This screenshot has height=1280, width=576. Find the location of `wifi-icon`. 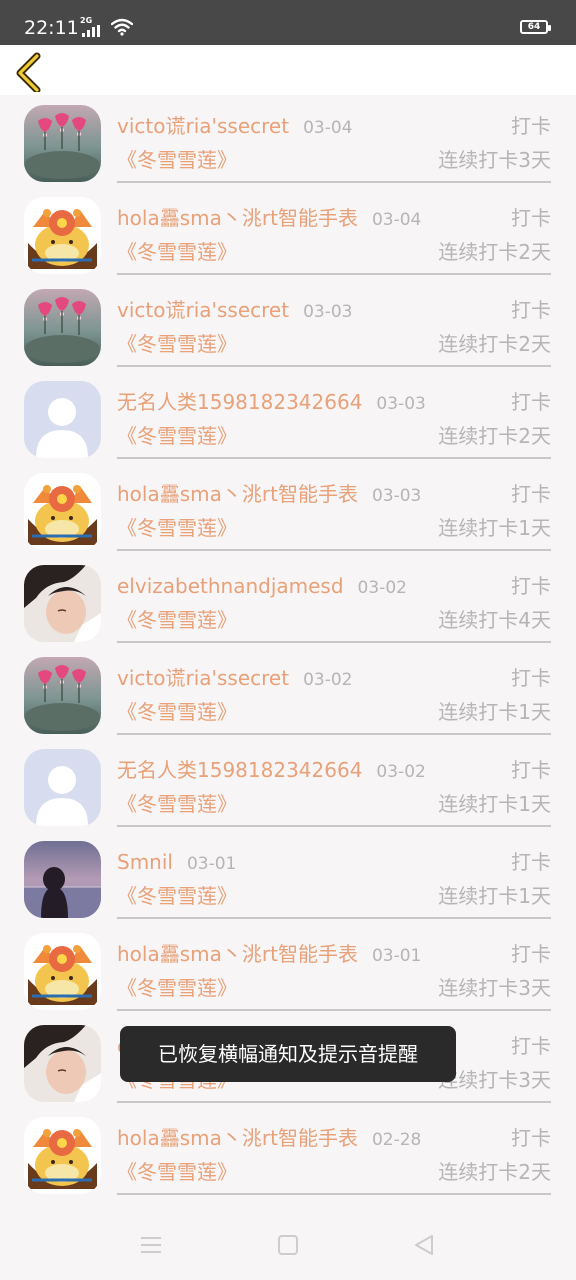

wifi-icon is located at coordinates (122, 27).